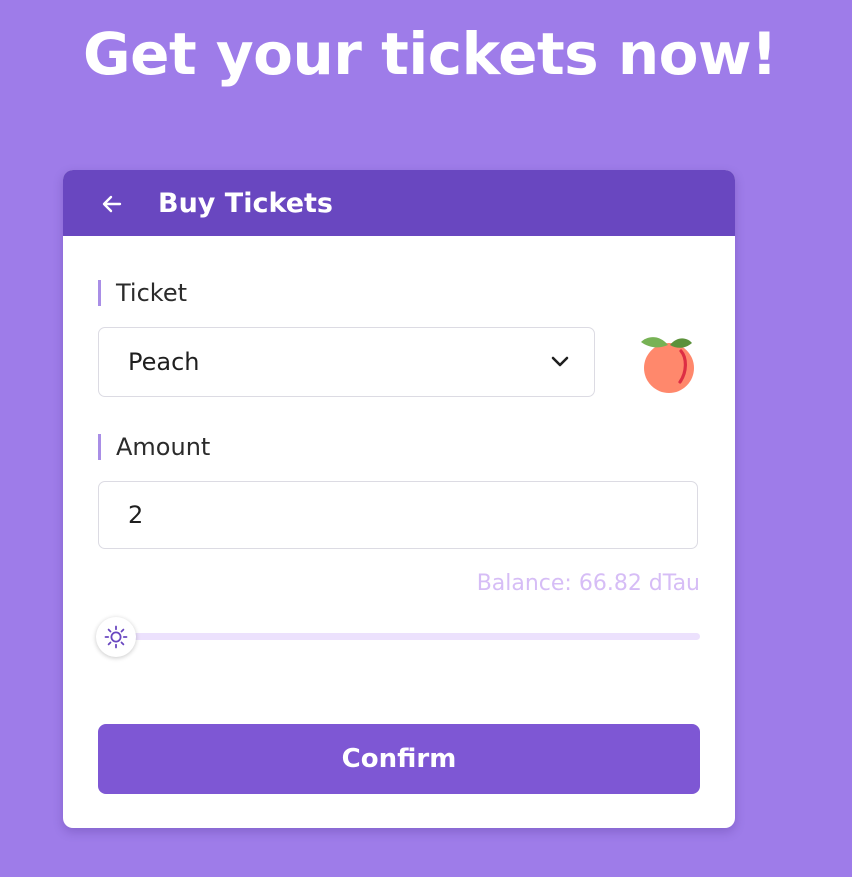 Image resolution: width=852 pixels, height=877 pixels. Describe the element at coordinates (669, 362) in the screenshot. I see `peach-icon` at that location.